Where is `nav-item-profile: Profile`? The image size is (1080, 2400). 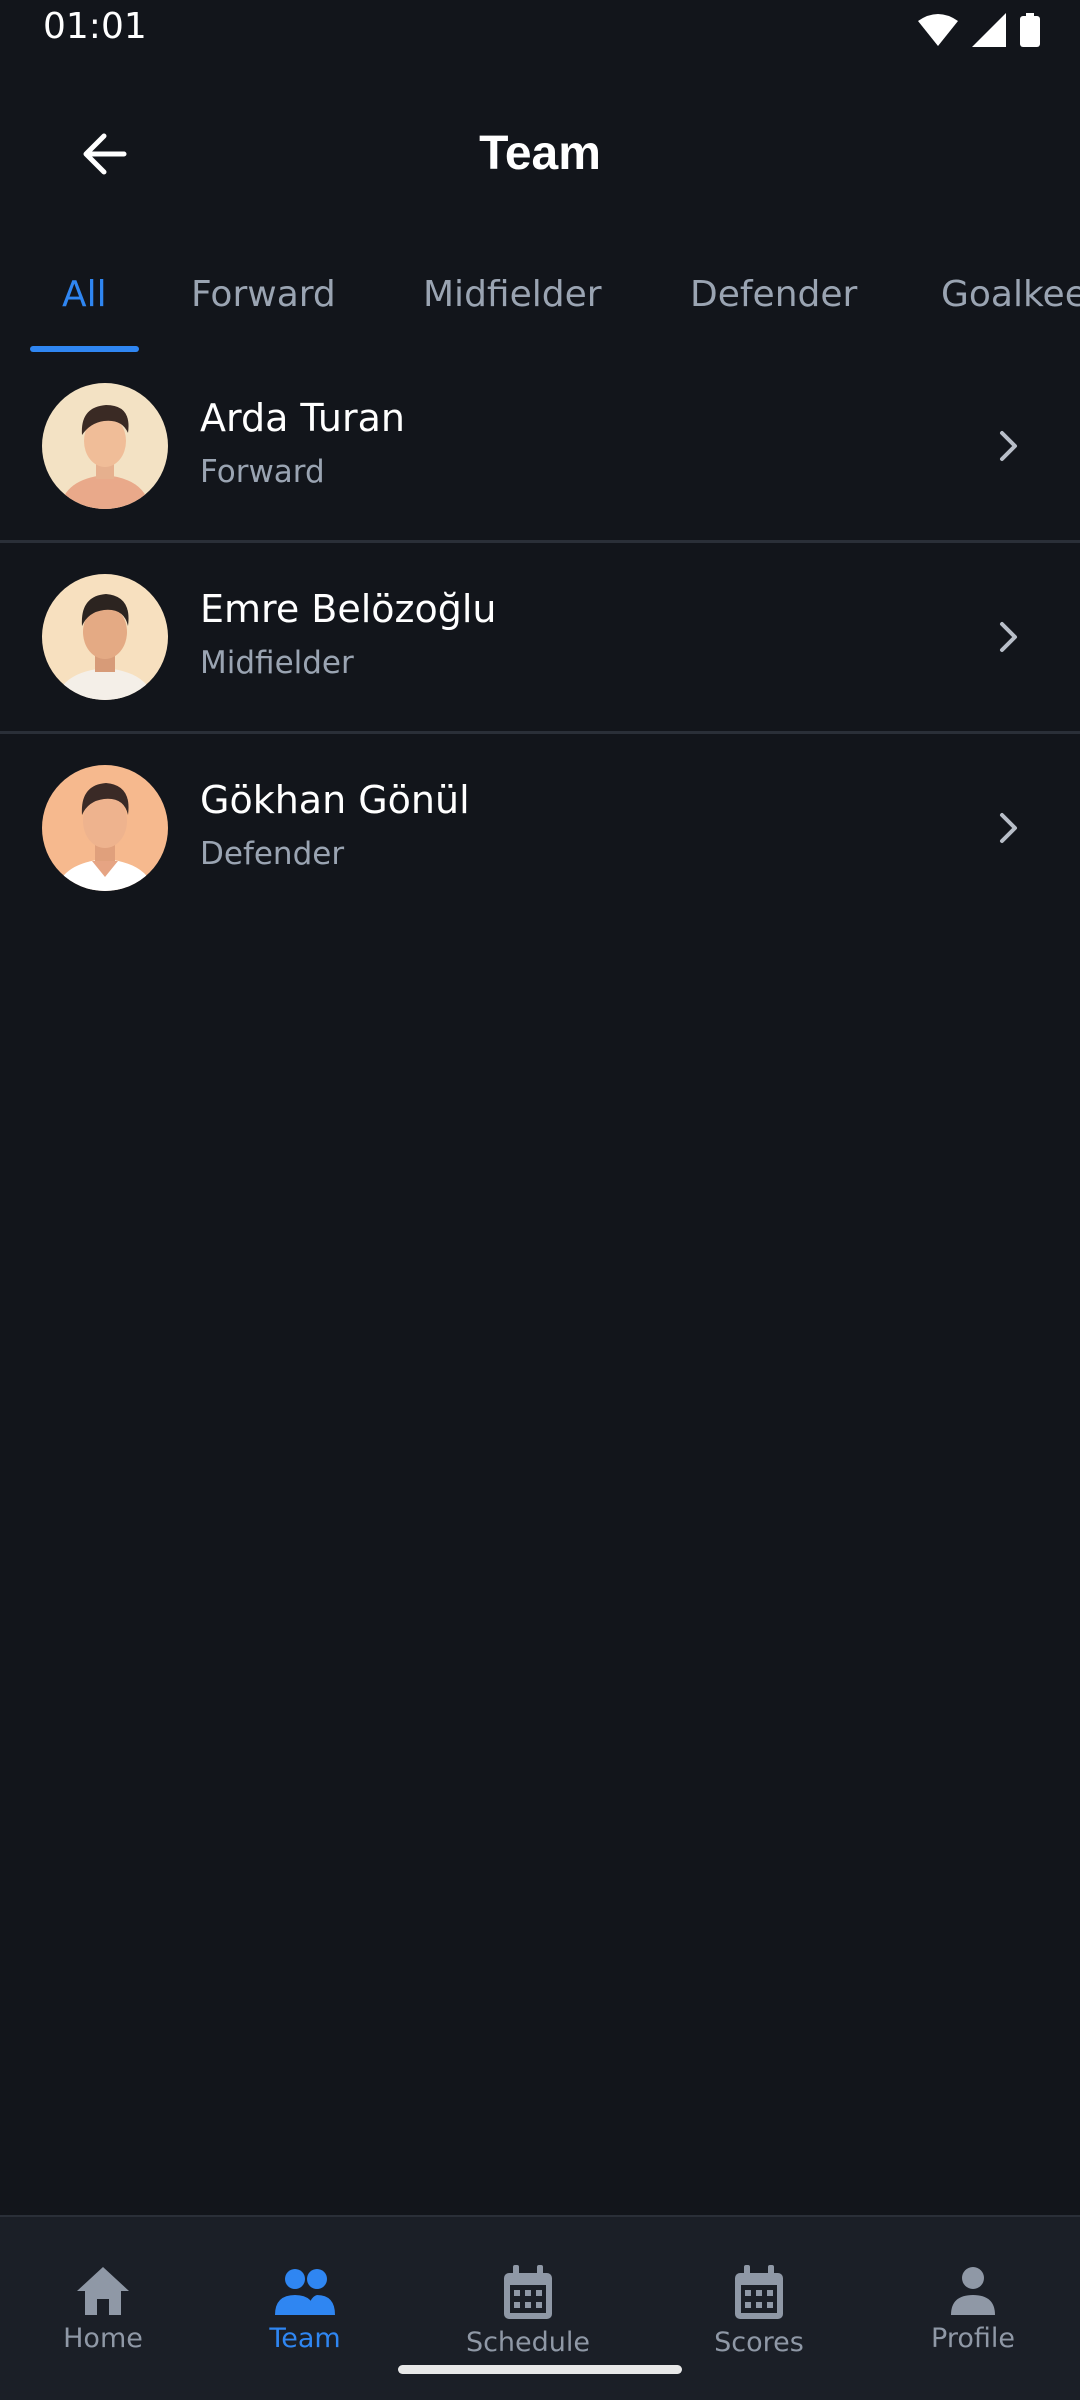
nav-item-profile: Profile is located at coordinates (973, 2309).